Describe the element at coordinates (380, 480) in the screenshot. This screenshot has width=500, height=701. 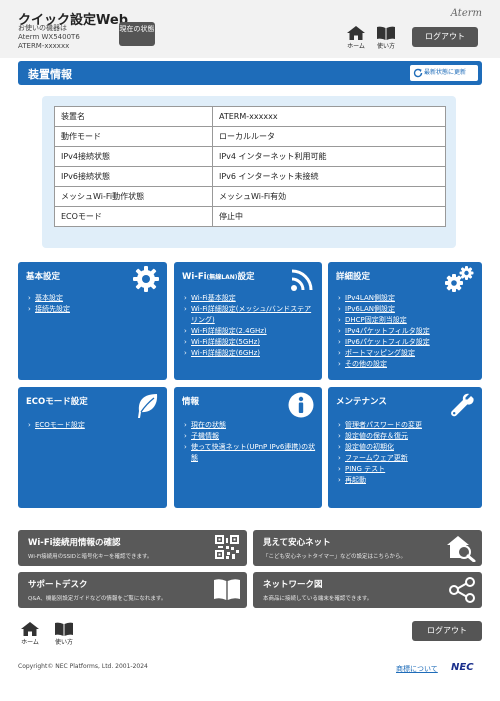
I see `link-reboot: 再起動` at that location.